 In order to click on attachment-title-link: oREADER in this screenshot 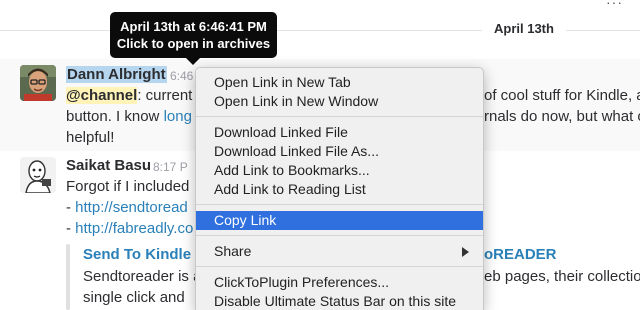, I will do `click(520, 254)`.